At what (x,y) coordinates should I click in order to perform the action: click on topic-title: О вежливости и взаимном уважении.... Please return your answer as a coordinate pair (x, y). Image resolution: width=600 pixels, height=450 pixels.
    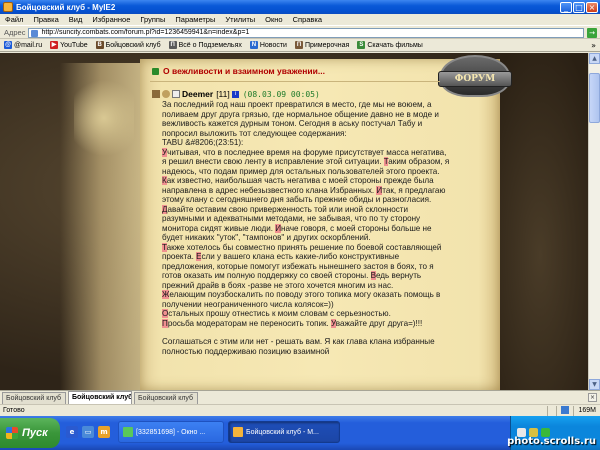
    Looking at the image, I should click on (302, 71).